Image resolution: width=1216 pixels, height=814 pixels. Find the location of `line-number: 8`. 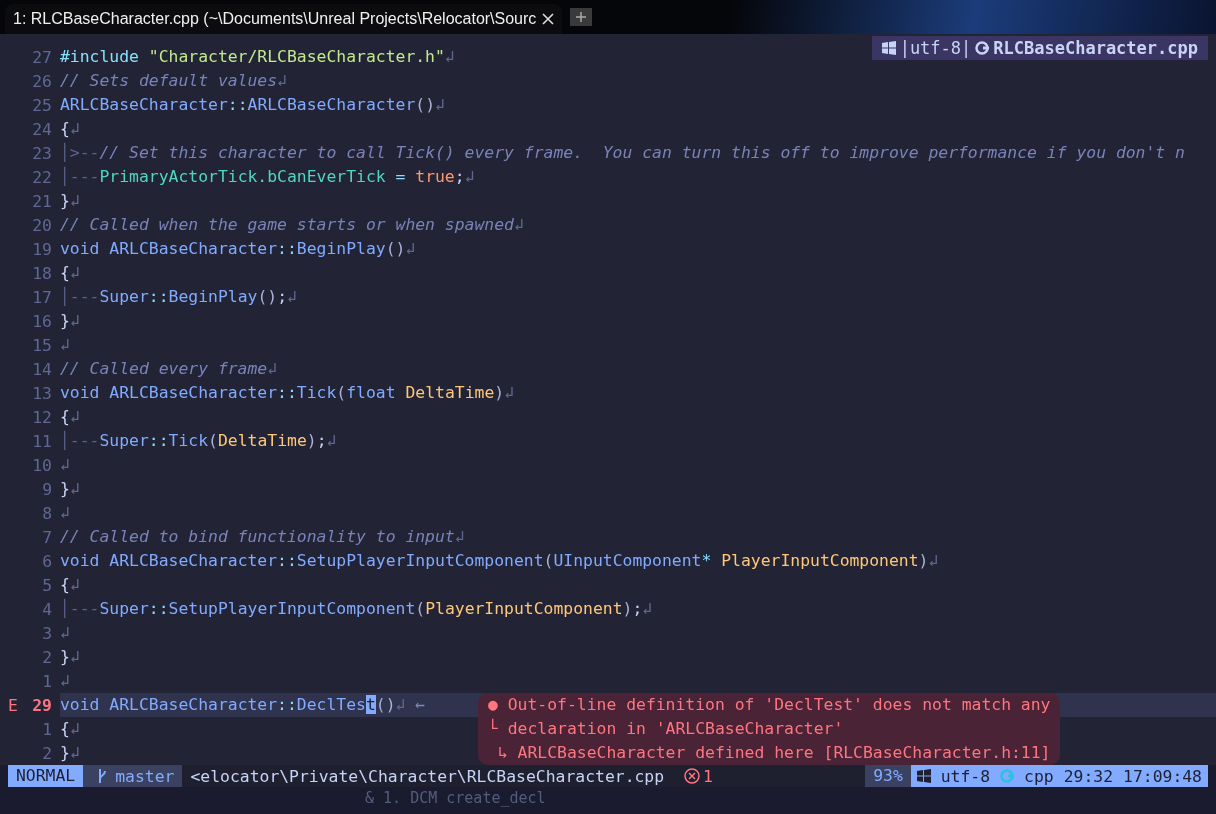

line-number: 8 is located at coordinates (47, 513).